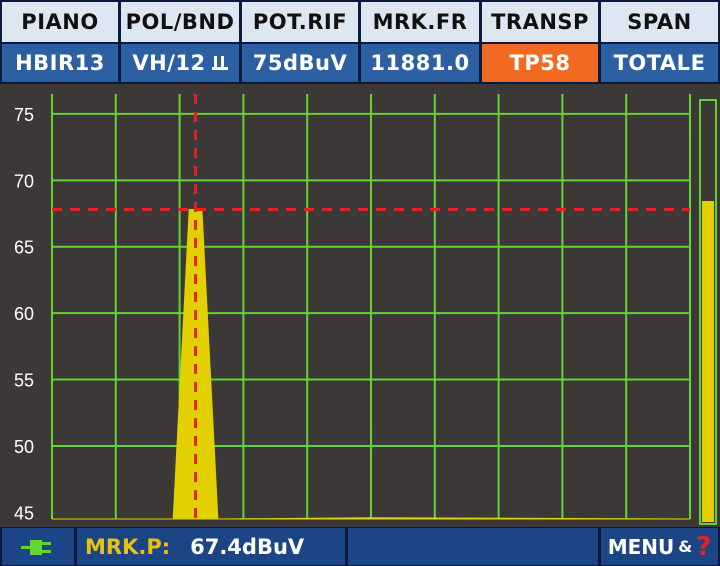 The image size is (720, 566). I want to click on menu-label: MENU, so click(641, 546).